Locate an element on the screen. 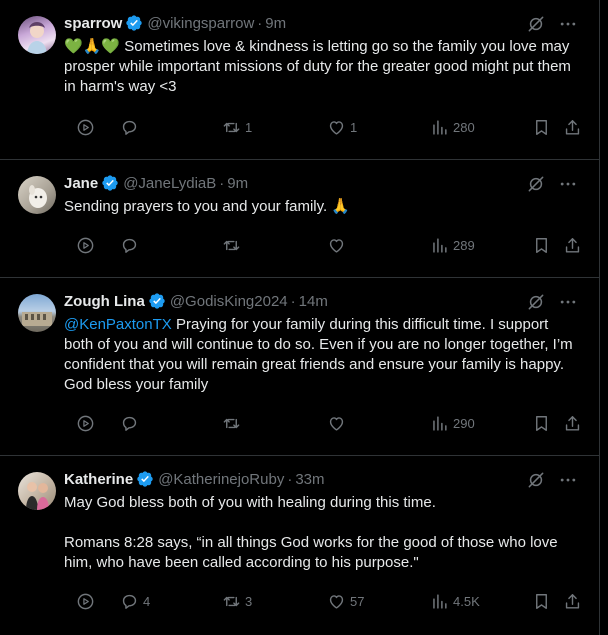  like-button: 57 is located at coordinates (345, 601).